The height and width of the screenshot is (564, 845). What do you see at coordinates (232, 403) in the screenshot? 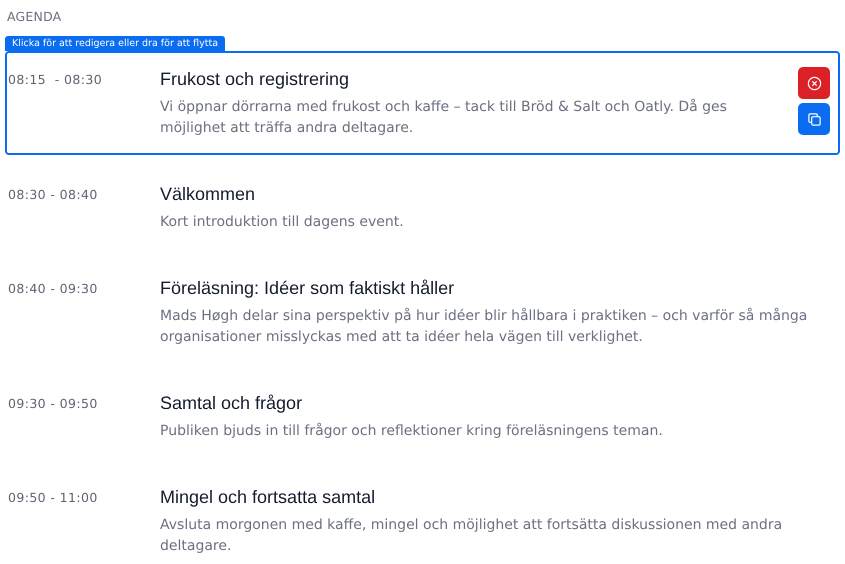
I see `item-title: Samtal och frågor` at bounding box center [232, 403].